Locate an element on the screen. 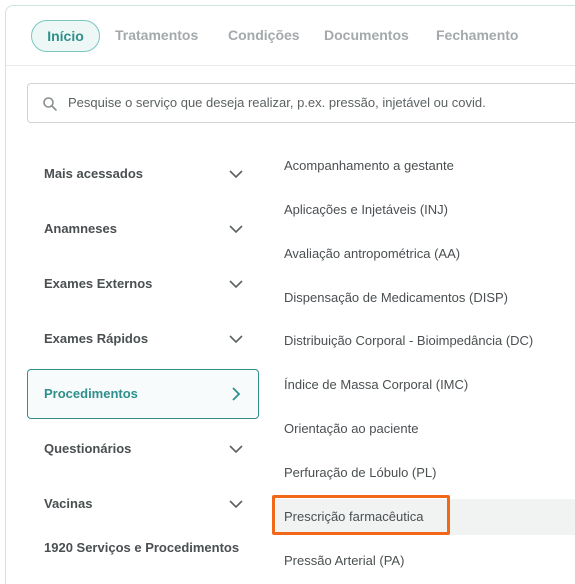 Image resolution: width=575 pixels, height=584 pixels. category-label: Mais acessados is located at coordinates (94, 173).